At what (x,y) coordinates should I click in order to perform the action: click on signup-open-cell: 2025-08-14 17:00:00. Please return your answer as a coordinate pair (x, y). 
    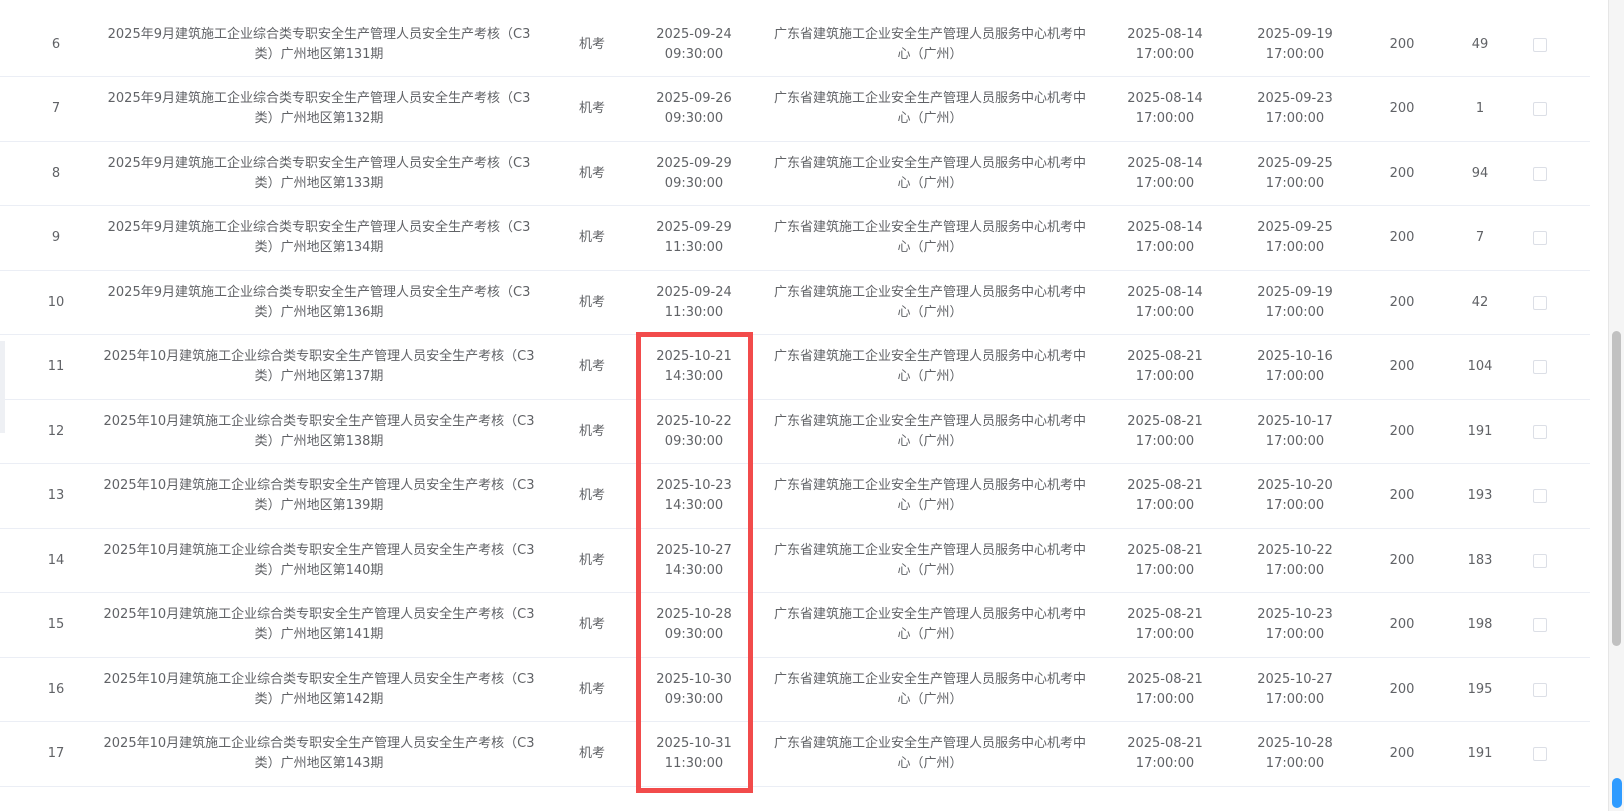
    Looking at the image, I should click on (1165, 173).